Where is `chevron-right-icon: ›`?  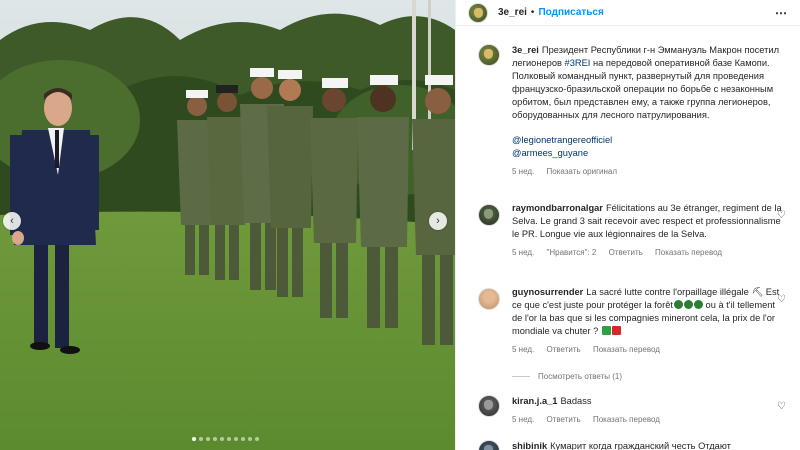
chevron-right-icon: › is located at coordinates (438, 221).